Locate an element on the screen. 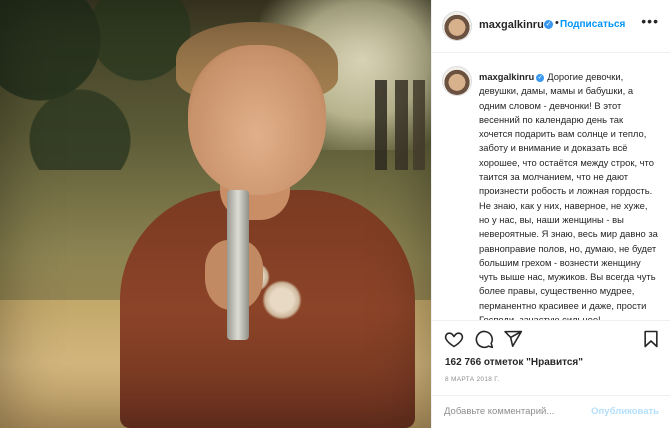 The image size is (670, 429). add-comment-bar: Добавьте комментарий... Опубликовать is located at coordinates (551, 412).